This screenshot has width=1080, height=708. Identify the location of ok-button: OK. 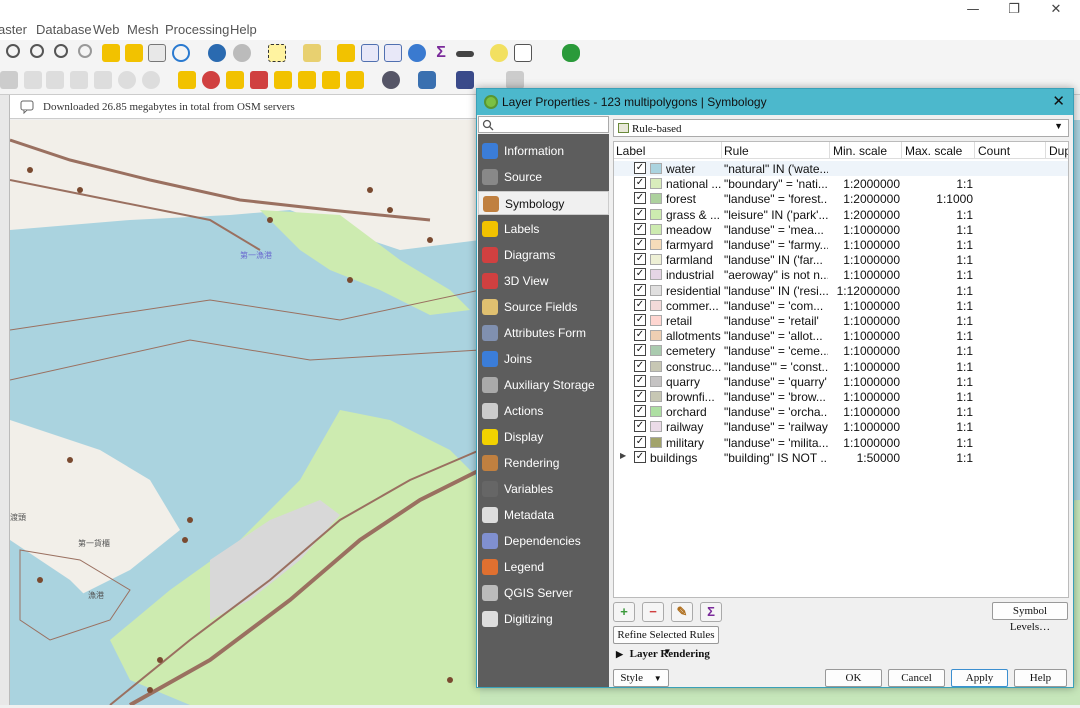
(853, 678).